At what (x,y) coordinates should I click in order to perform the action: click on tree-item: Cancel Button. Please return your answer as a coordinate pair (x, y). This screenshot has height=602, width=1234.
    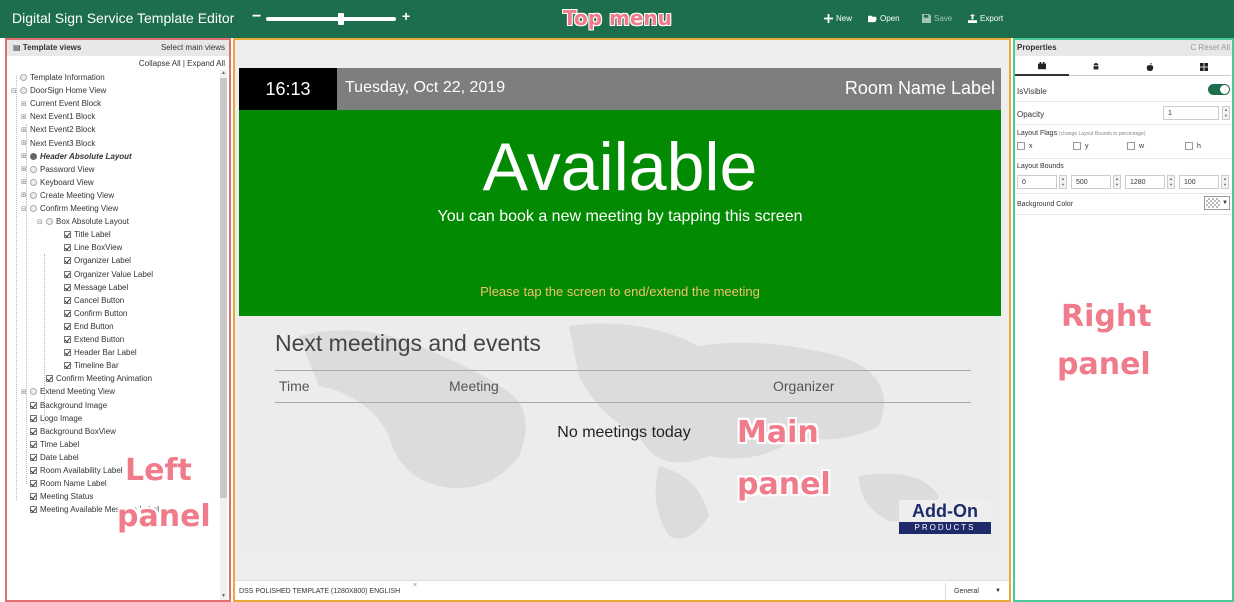
    Looking at the image, I should click on (89, 300).